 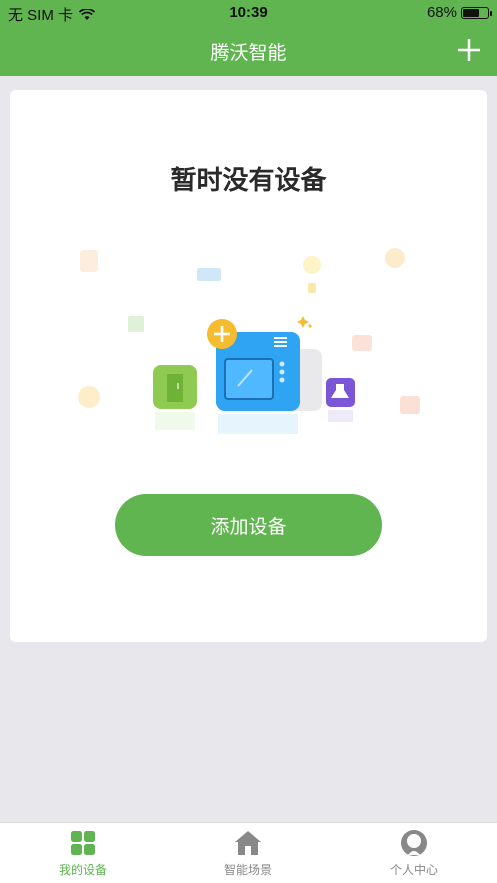 I want to click on status-bar: 无 SIM 卡 10:39 68%, so click(x=248, y=13).